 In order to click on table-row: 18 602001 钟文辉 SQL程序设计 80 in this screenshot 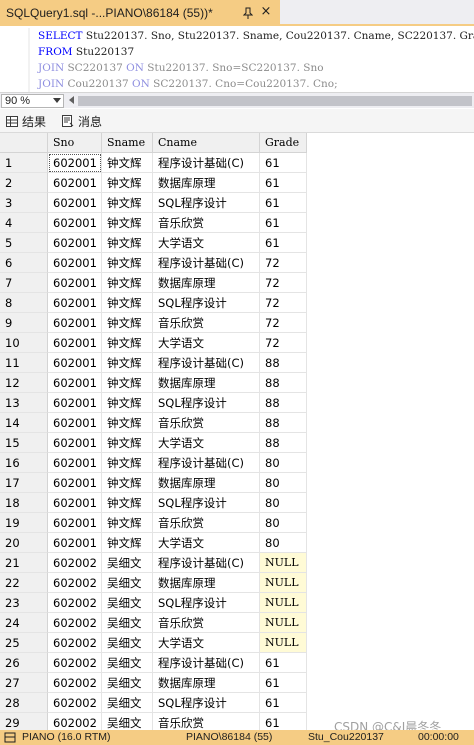, I will do `click(237, 503)`.